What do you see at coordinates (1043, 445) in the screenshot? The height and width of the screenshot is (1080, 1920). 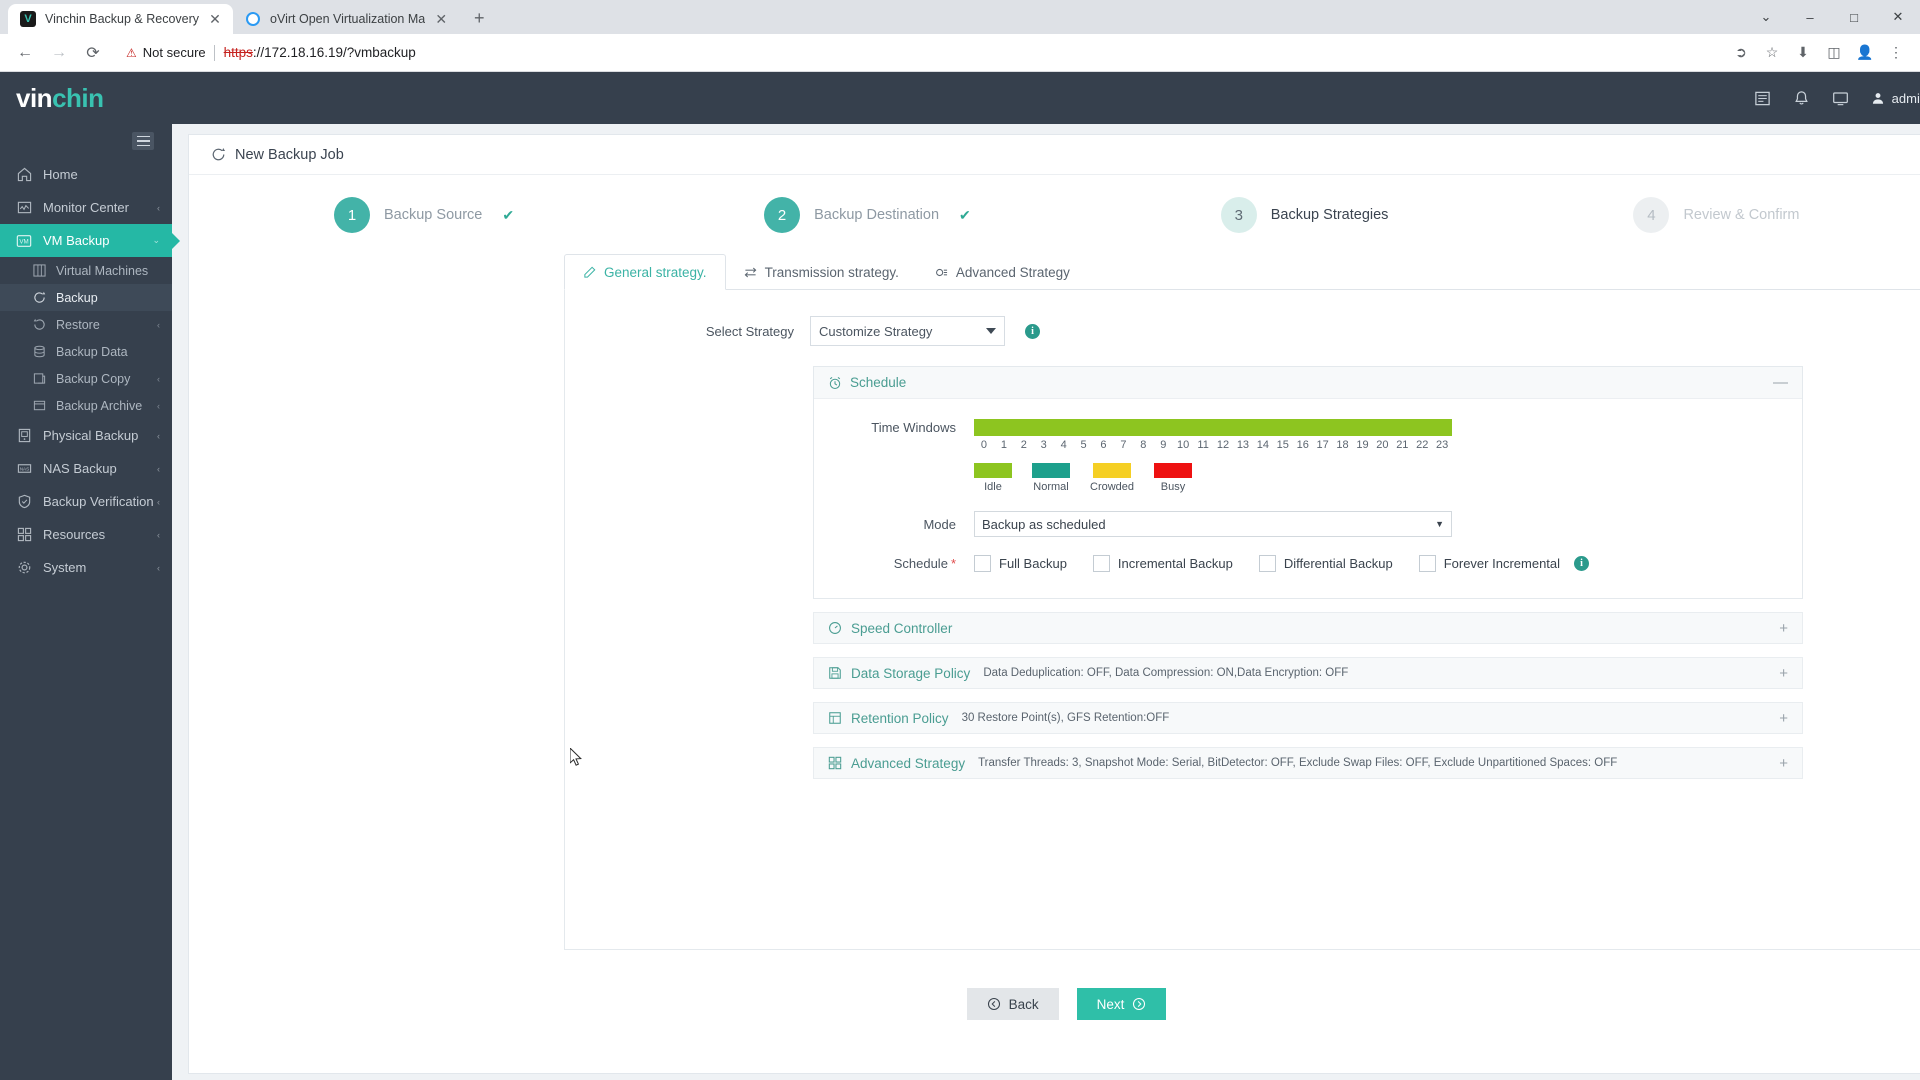 I see `hour-label: 3` at bounding box center [1043, 445].